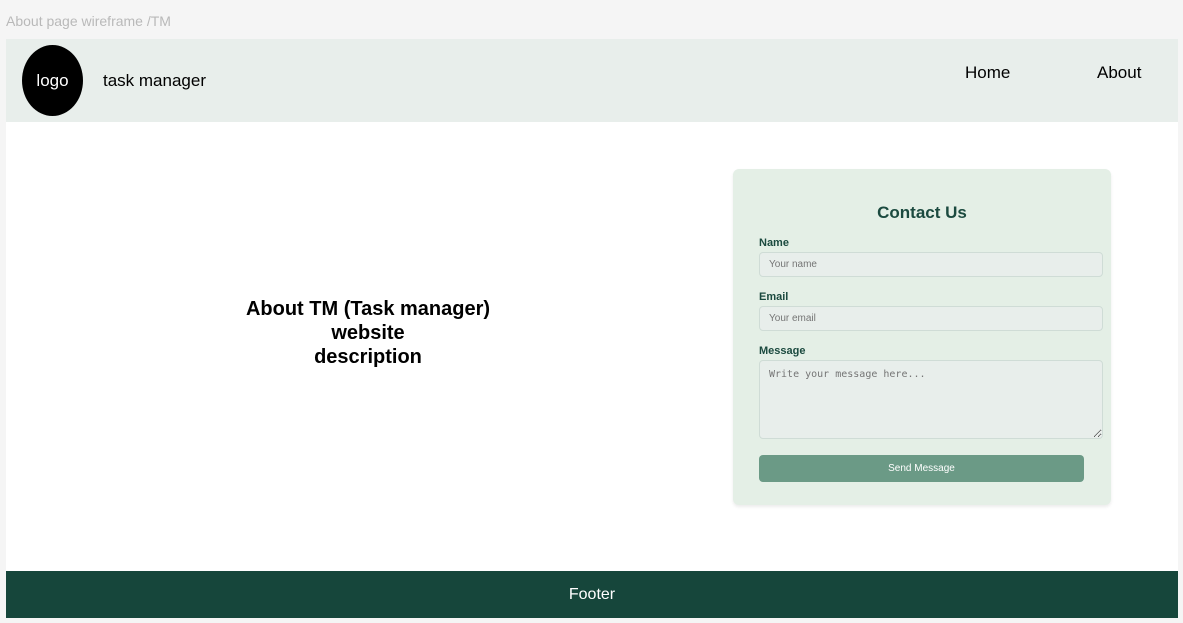 The height and width of the screenshot is (623, 1183). What do you see at coordinates (1119, 73) in the screenshot?
I see `nav-about-link: About` at bounding box center [1119, 73].